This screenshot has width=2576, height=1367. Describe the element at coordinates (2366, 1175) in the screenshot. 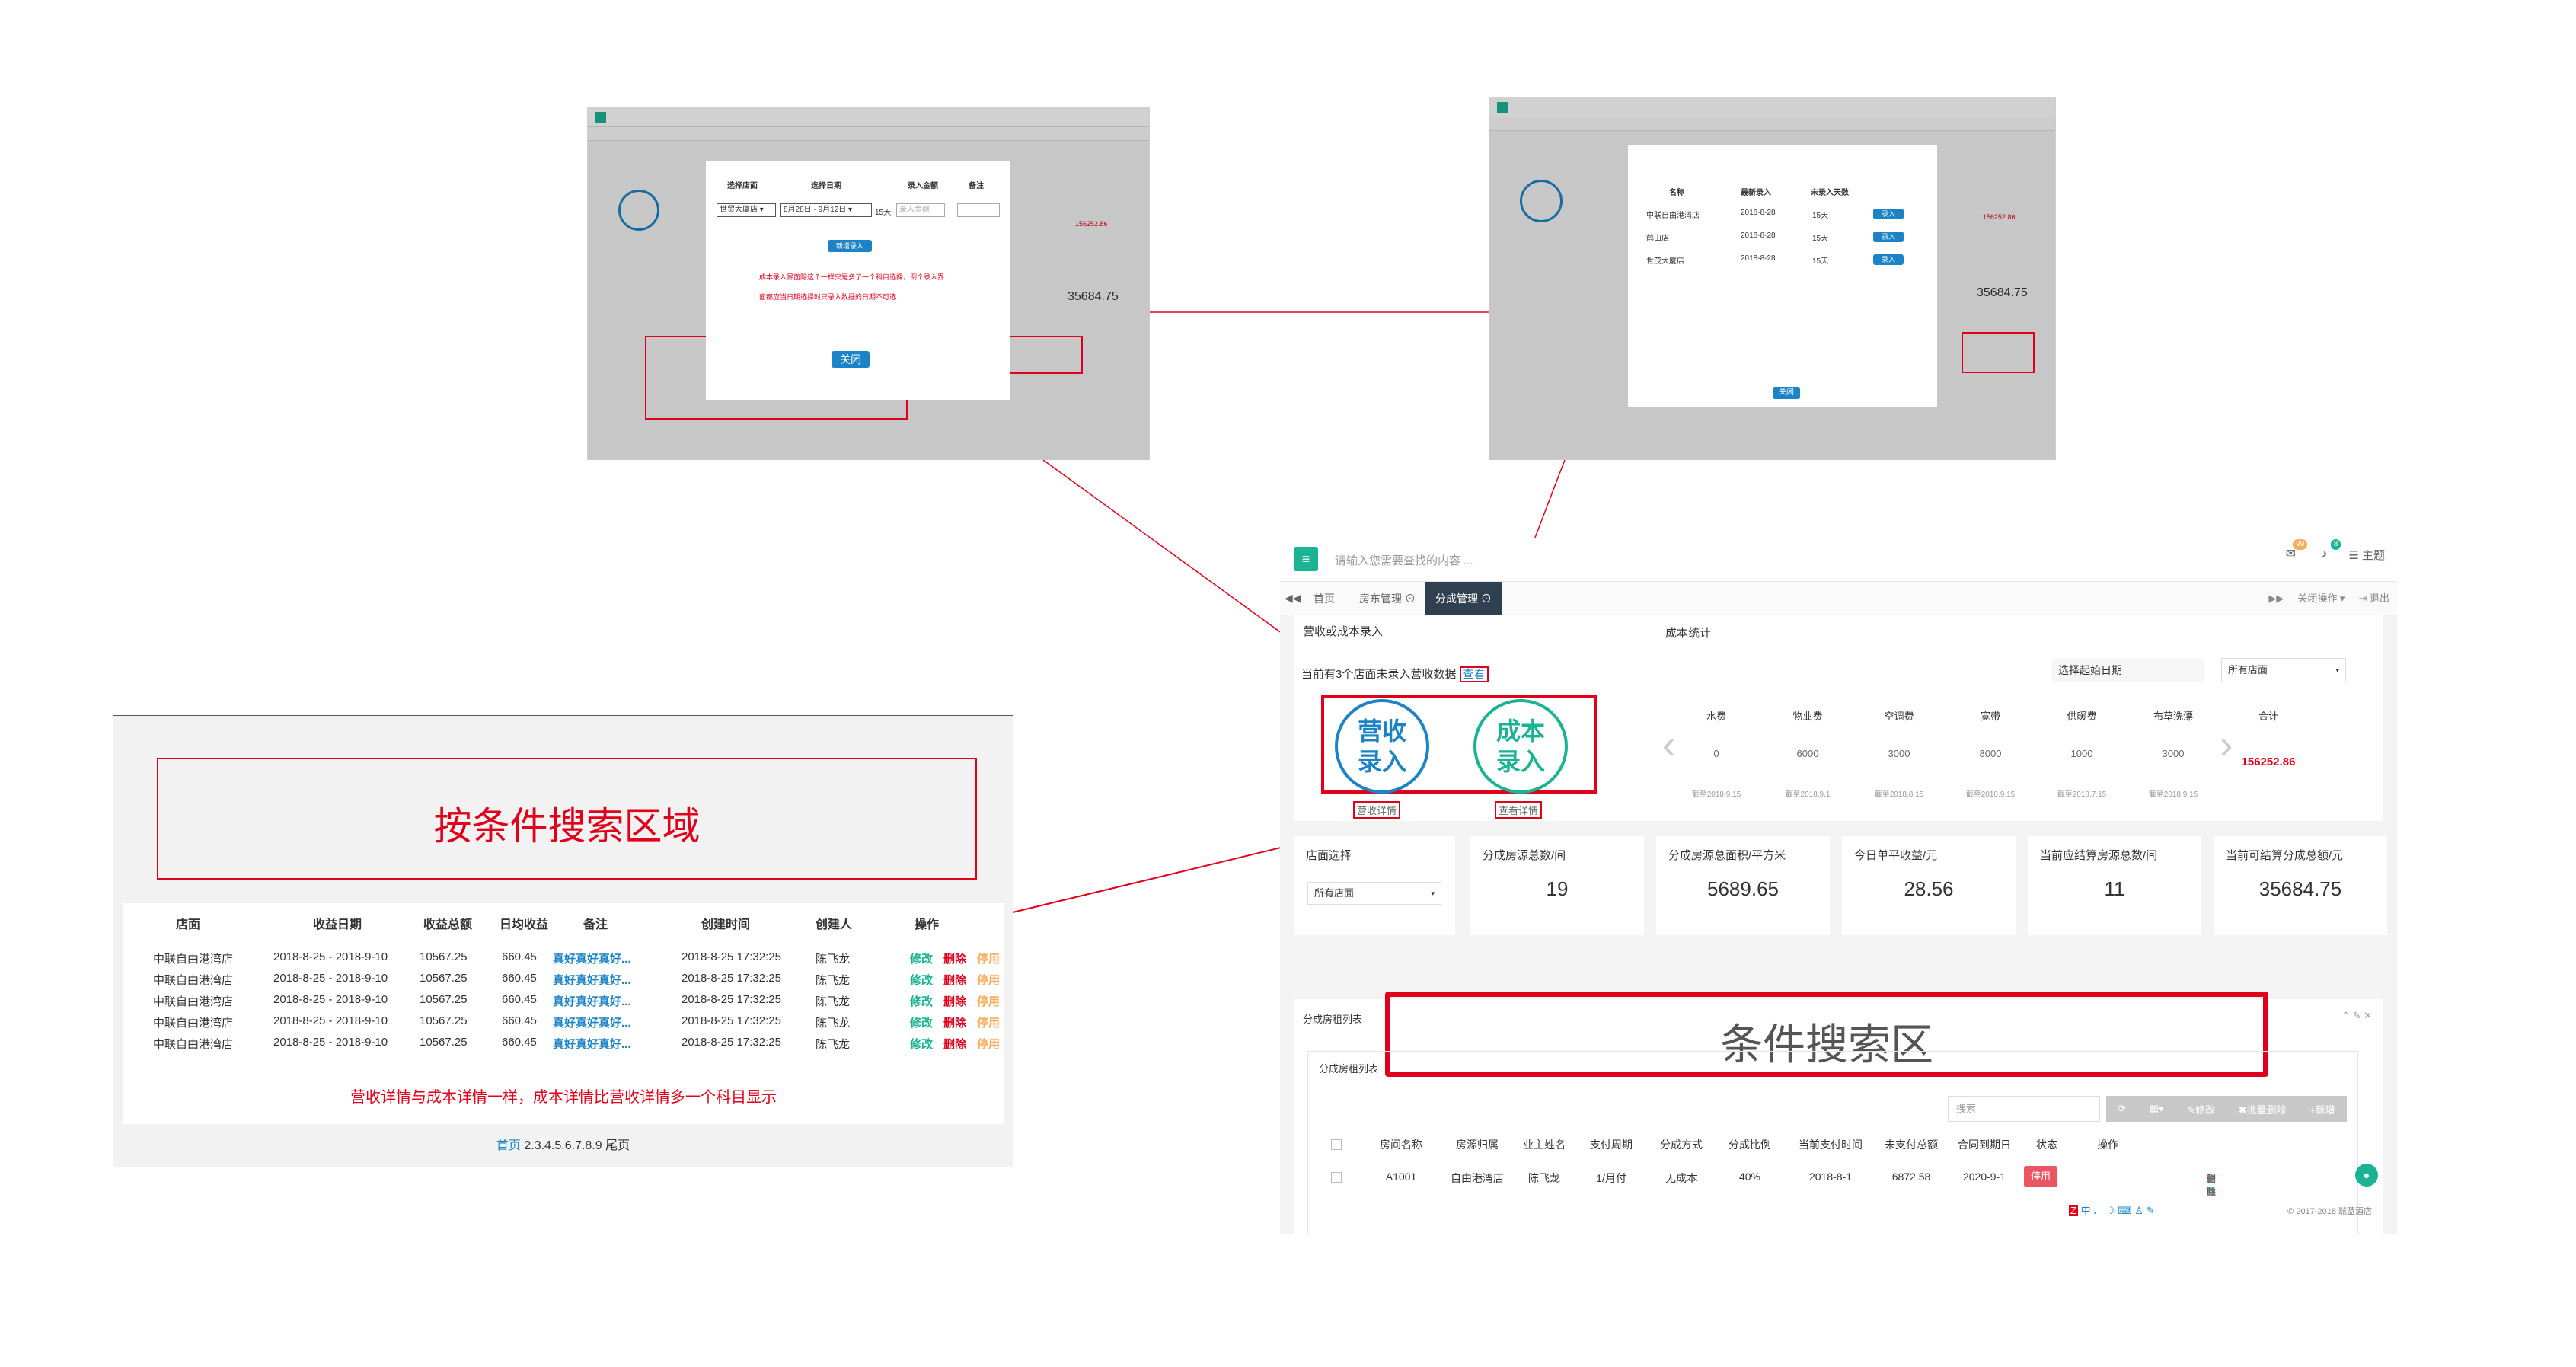

I see `chat-icon: ●` at that location.